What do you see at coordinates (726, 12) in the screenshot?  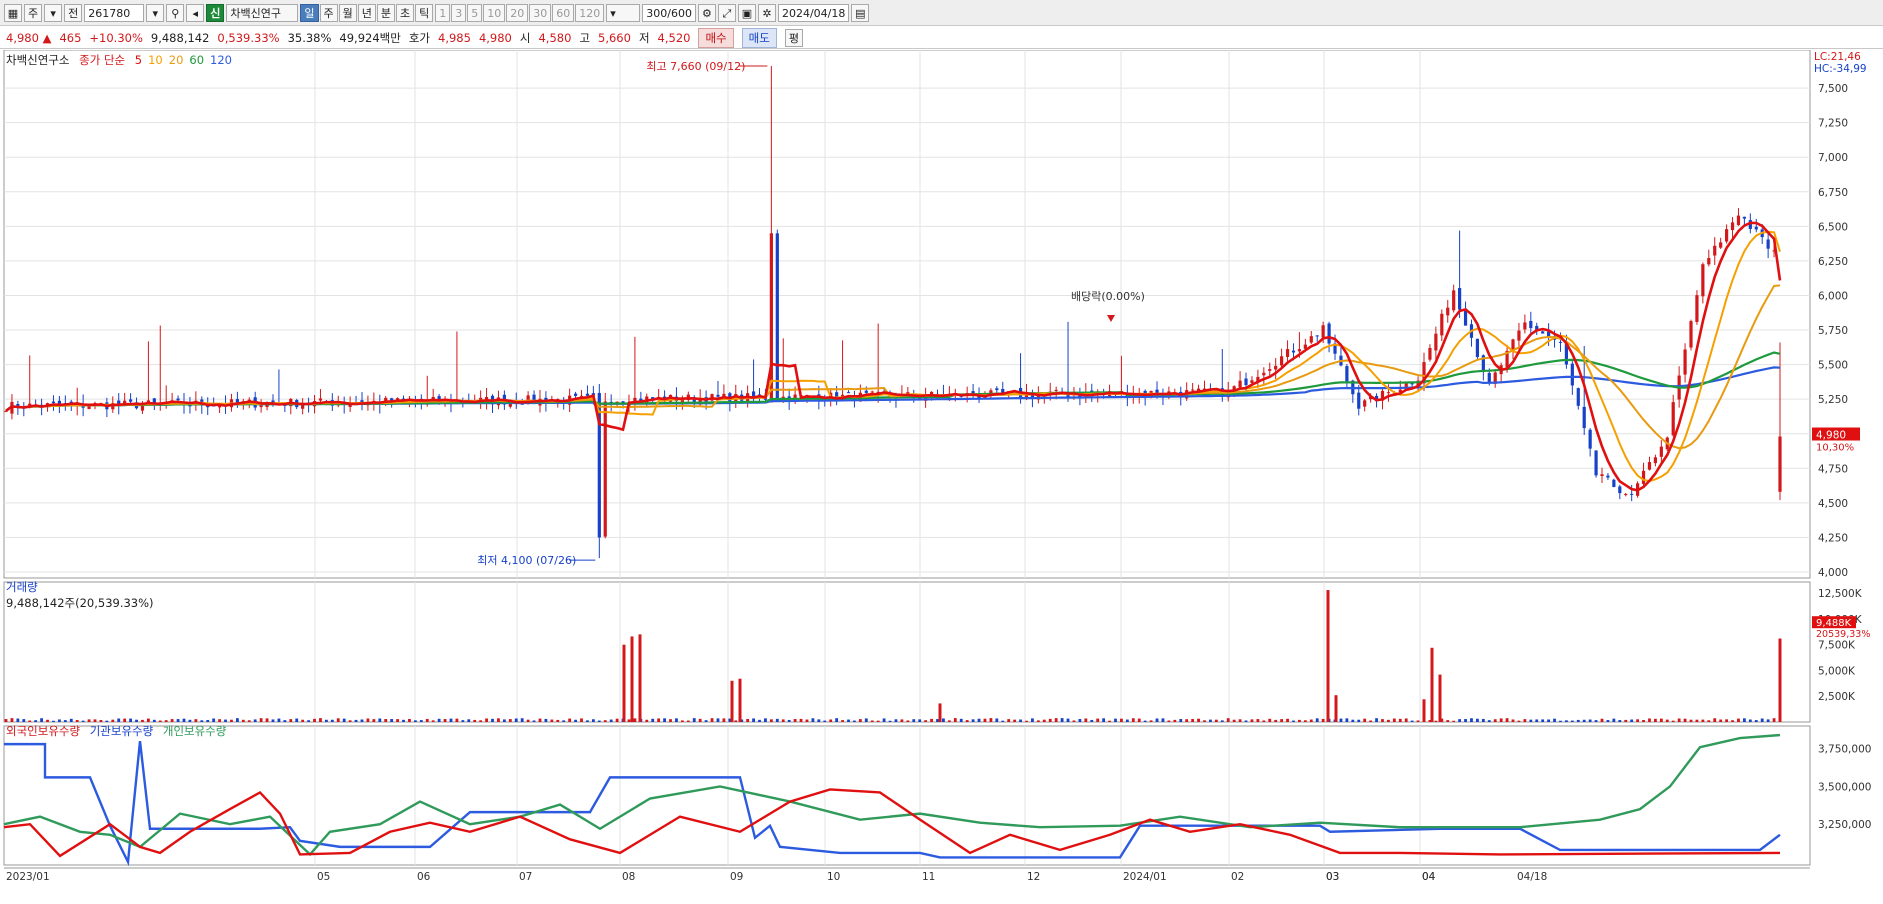 I see `chart-tool-icon: ⤢` at bounding box center [726, 12].